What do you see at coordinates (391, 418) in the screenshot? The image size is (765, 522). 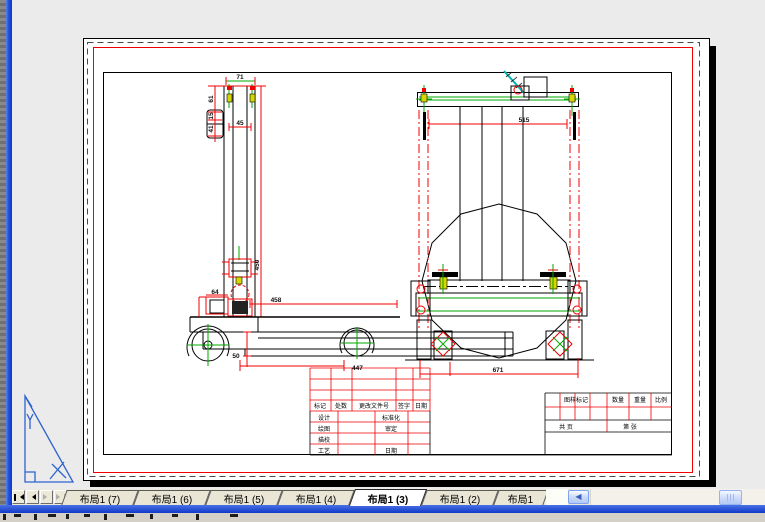 I see `title-cell: 标准化` at bounding box center [391, 418].